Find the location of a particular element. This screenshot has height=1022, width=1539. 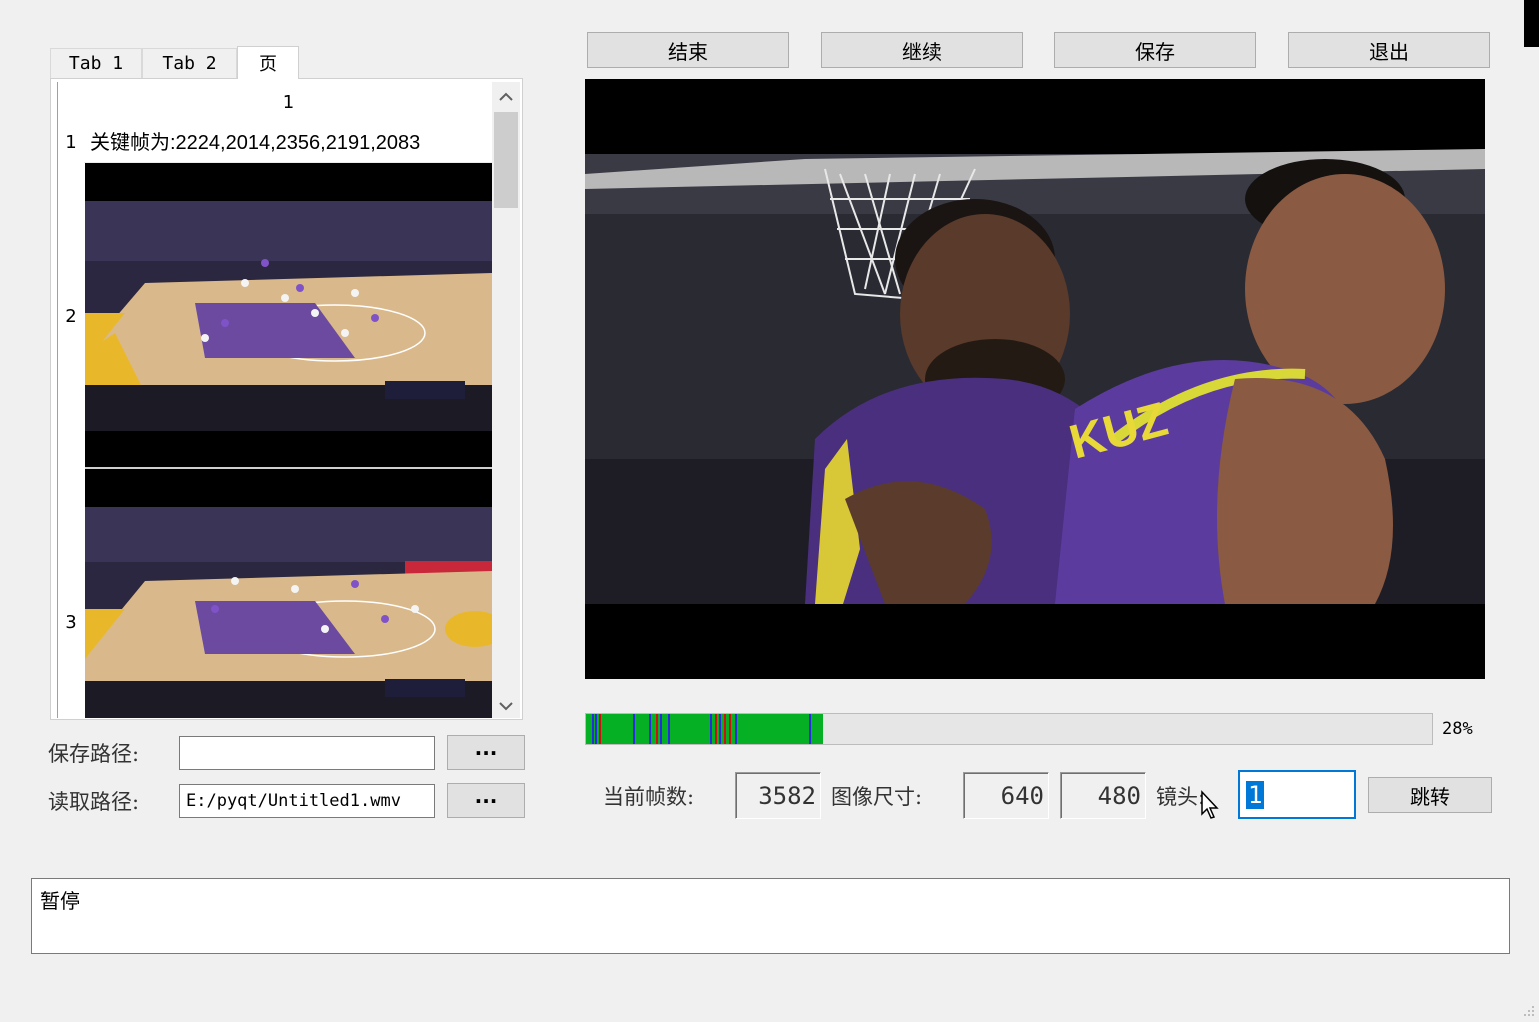

tab-2: Tab 2 is located at coordinates (189, 63).